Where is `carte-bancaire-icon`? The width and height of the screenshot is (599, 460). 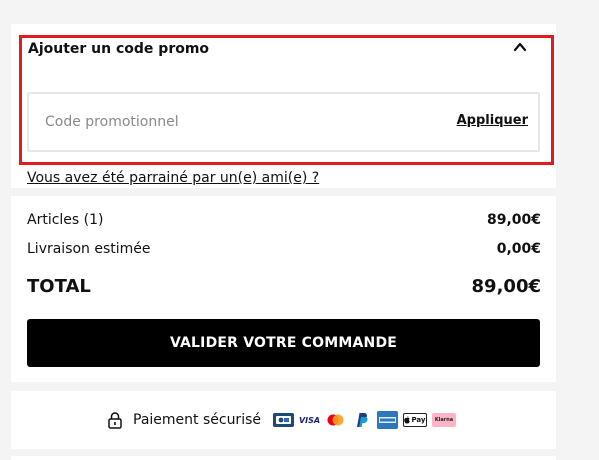 carte-bancaire-icon is located at coordinates (283, 420).